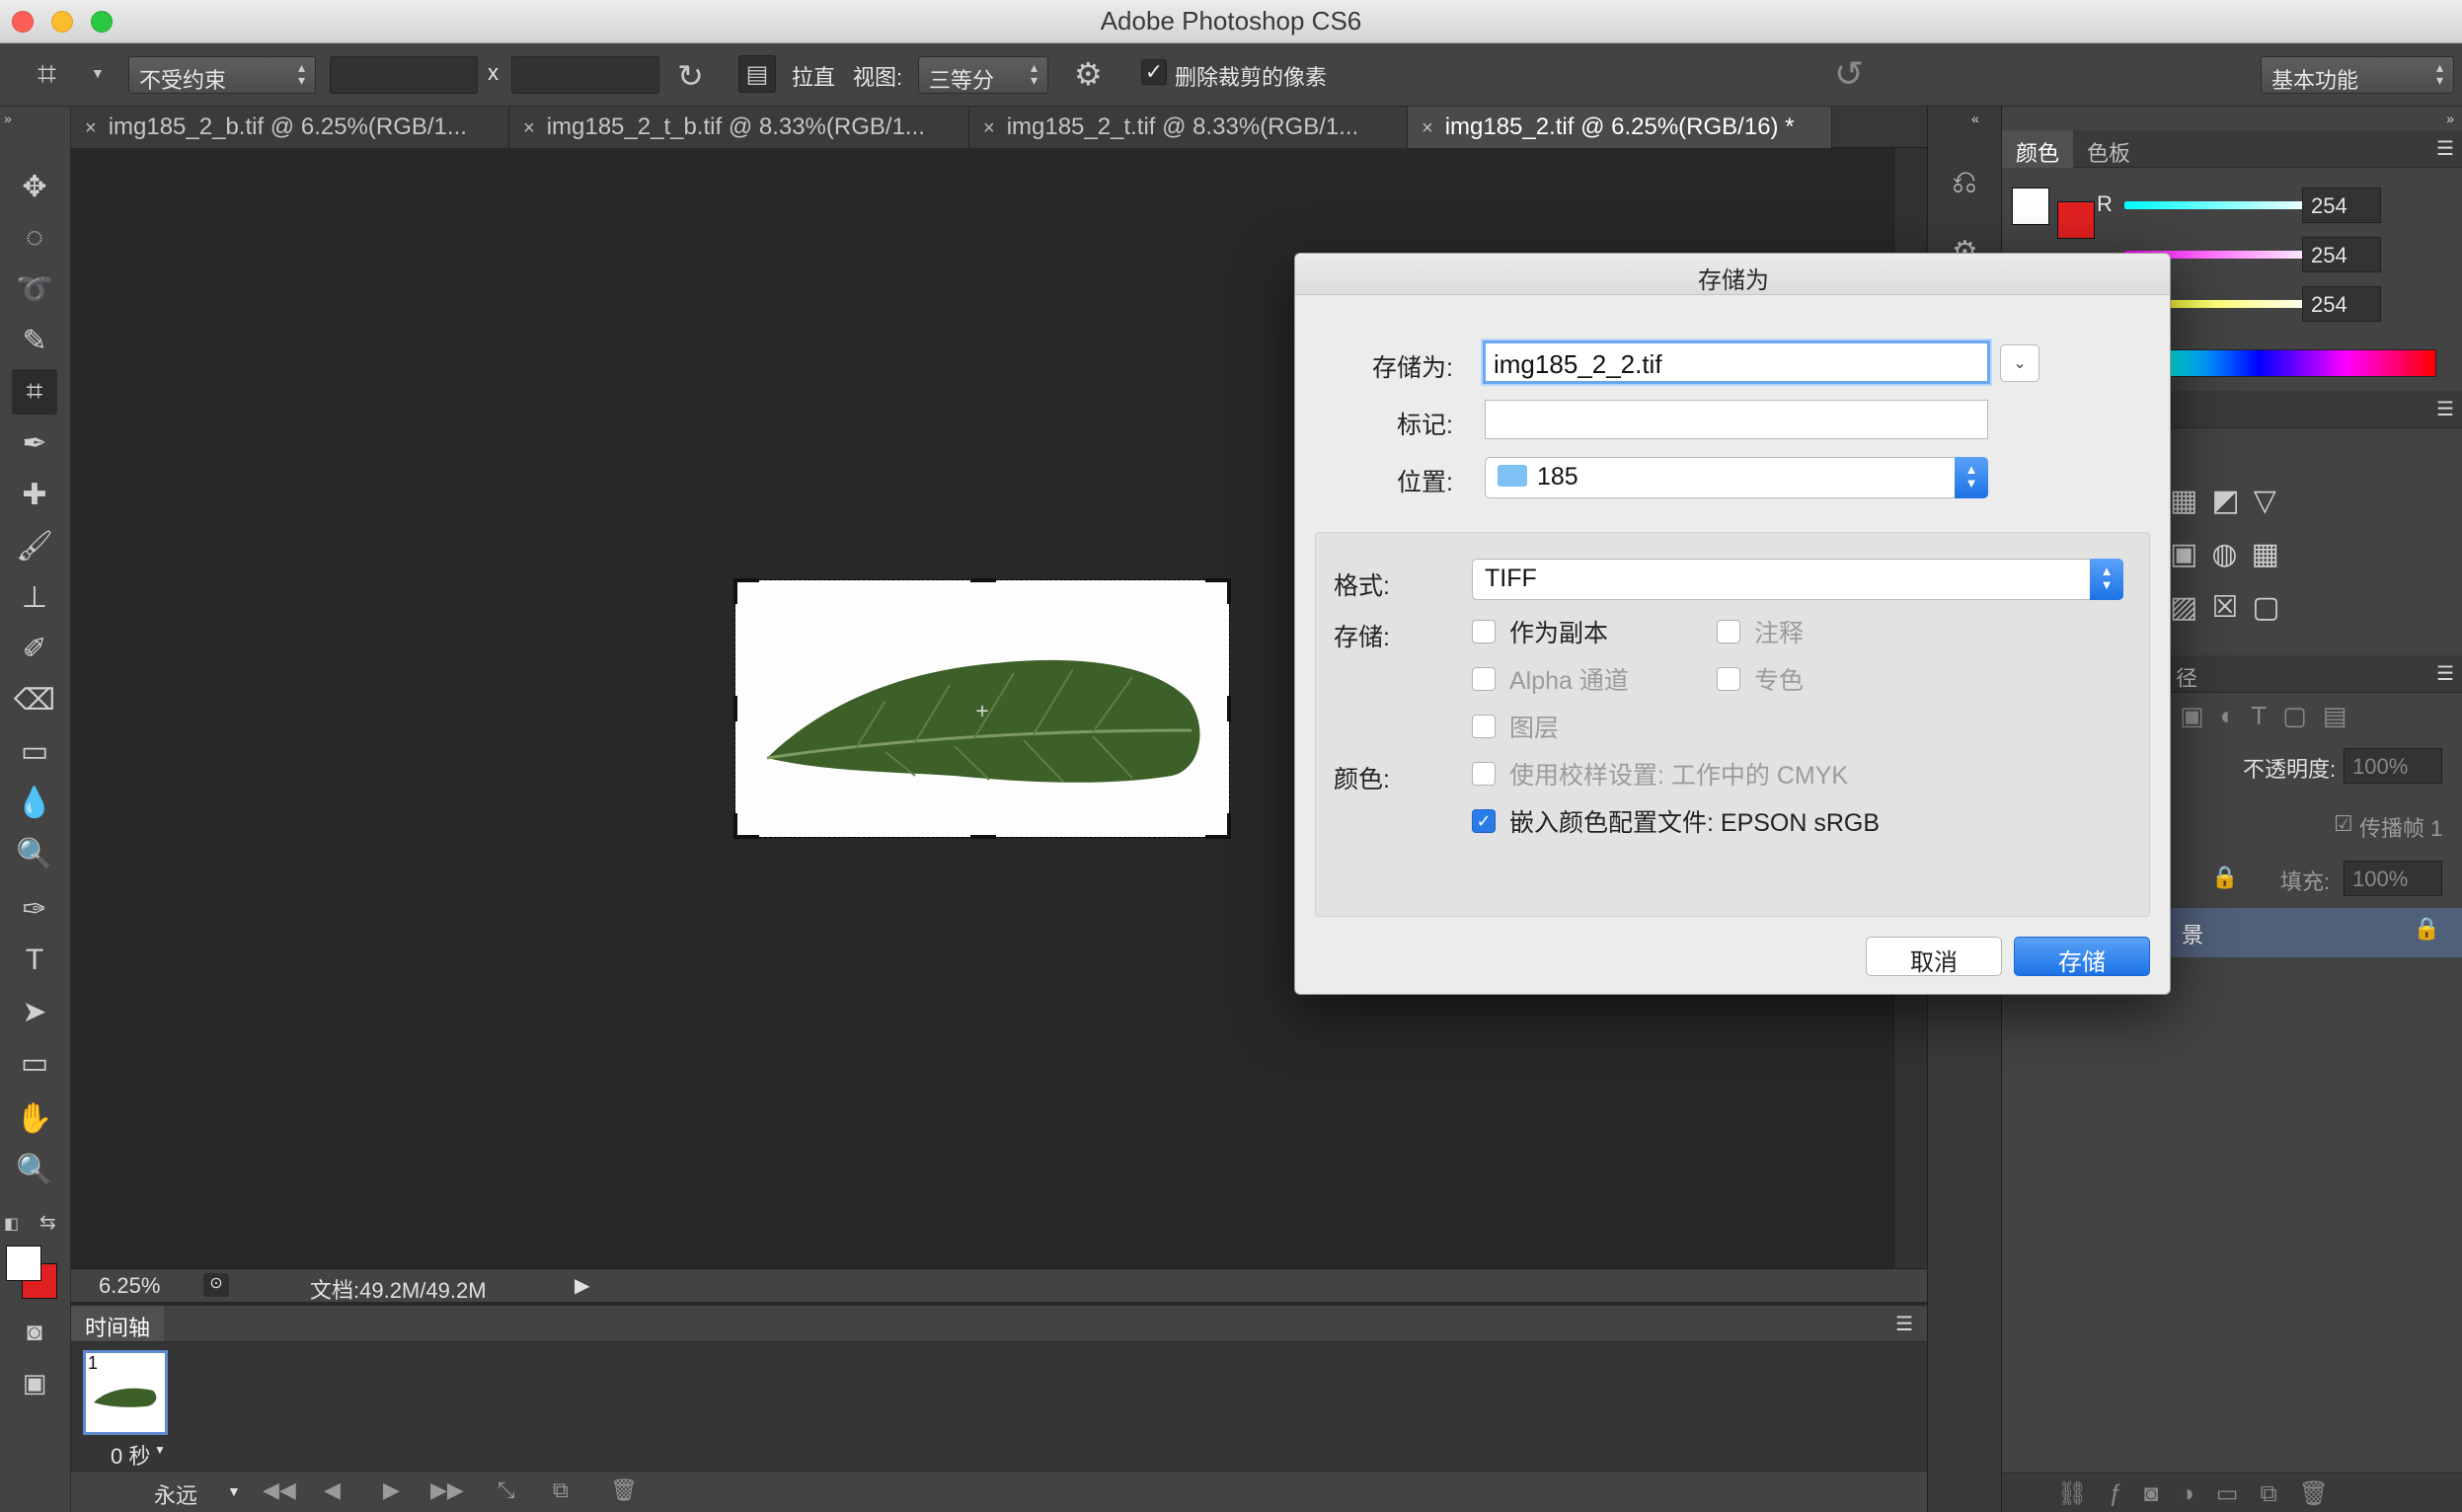  I want to click on swap-dimensions-icon: ↻, so click(691, 76).